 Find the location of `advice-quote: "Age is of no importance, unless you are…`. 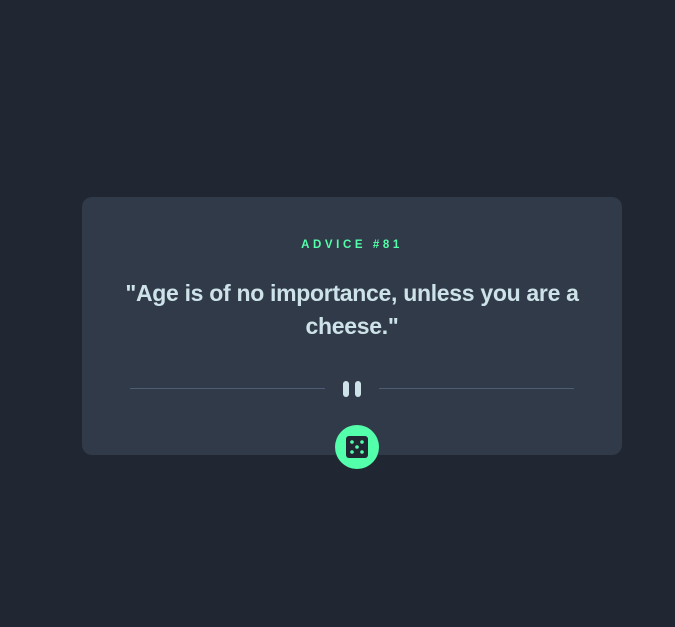

advice-quote: "Age is of no importance, unless you are… is located at coordinates (352, 309).